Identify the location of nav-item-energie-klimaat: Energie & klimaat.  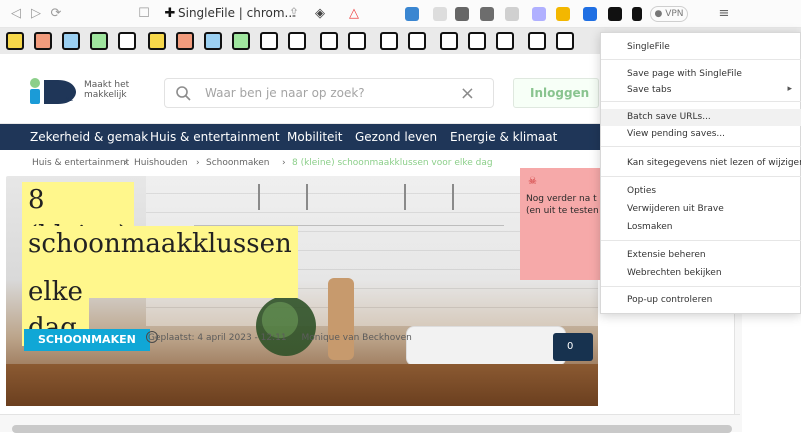
(503, 137).